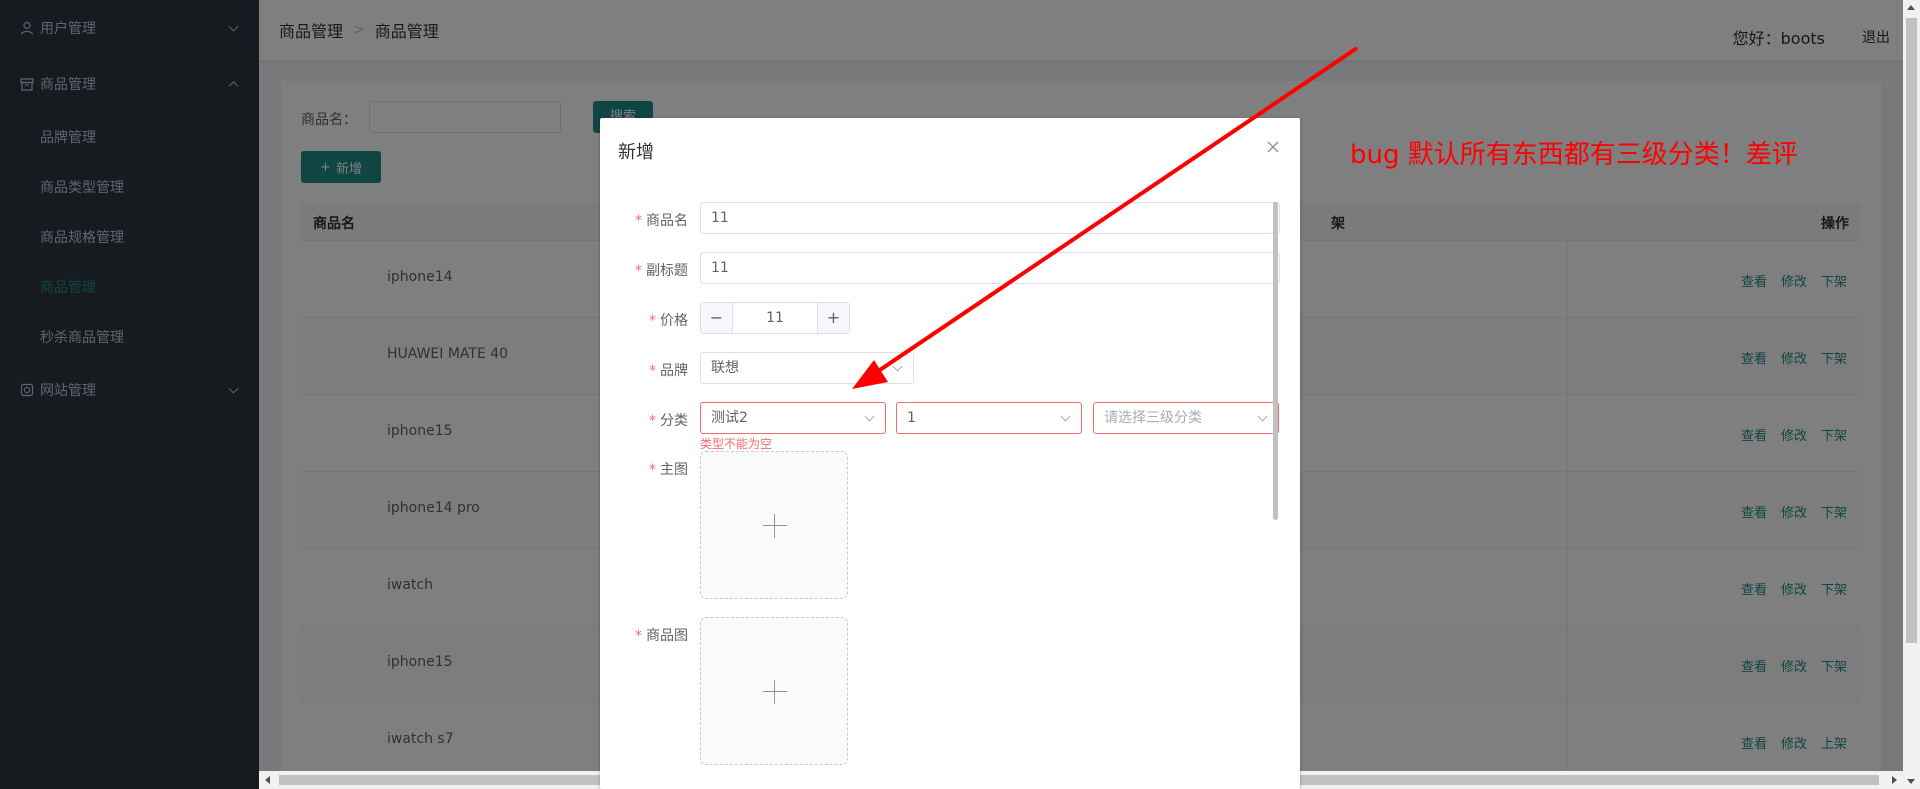  I want to click on subtitle-input: 11, so click(990, 268).